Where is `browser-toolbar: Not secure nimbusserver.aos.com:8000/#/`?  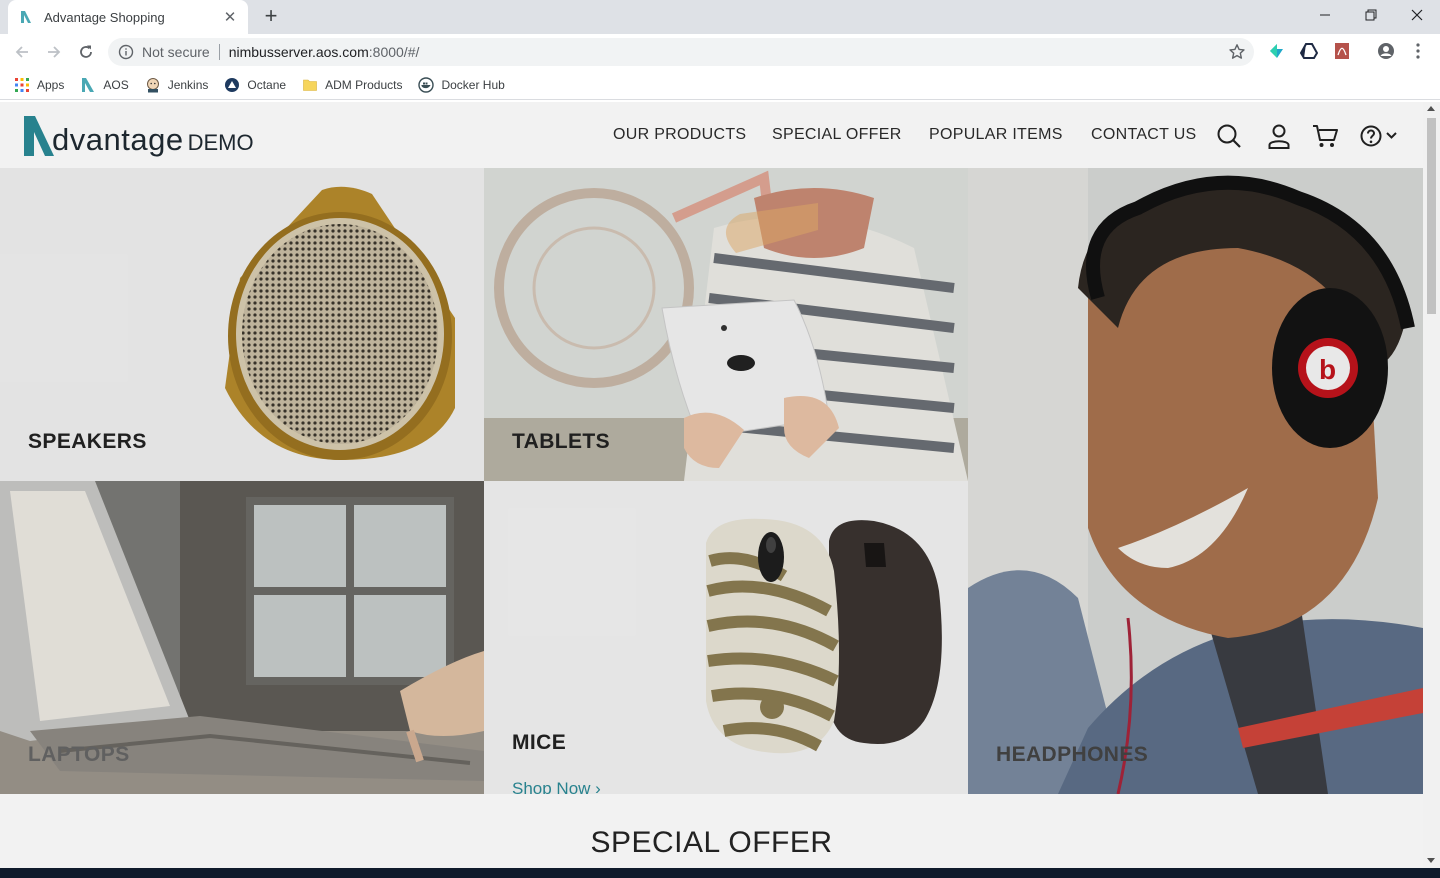 browser-toolbar: Not secure nimbusserver.aos.com:8000/#/ is located at coordinates (720, 52).